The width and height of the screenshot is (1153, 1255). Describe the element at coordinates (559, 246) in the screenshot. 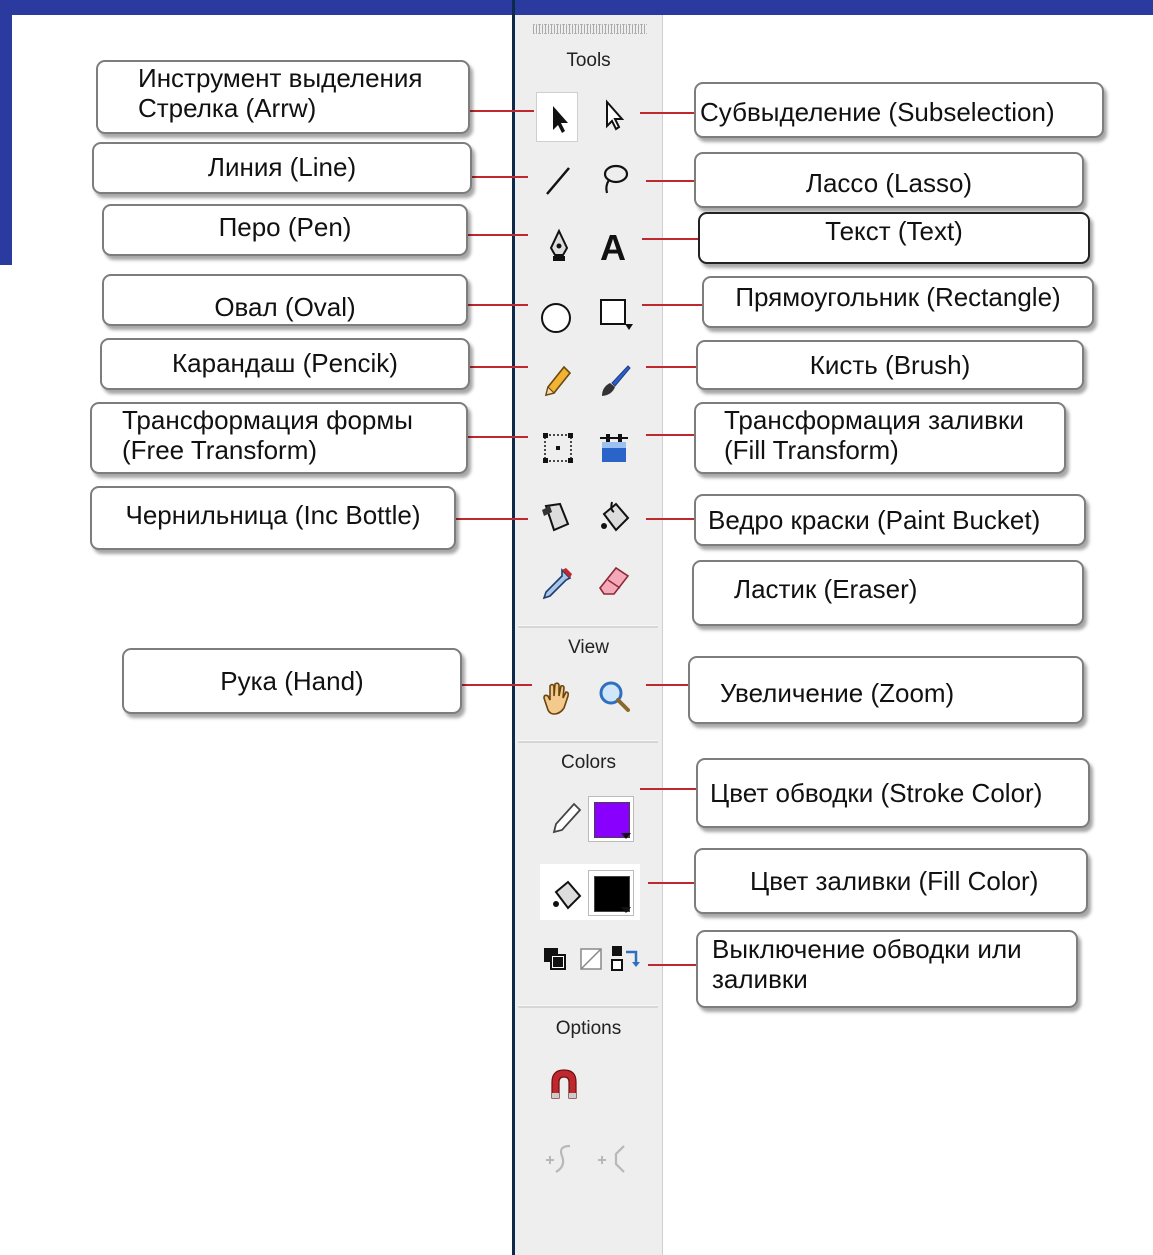

I see `pen-icon` at that location.